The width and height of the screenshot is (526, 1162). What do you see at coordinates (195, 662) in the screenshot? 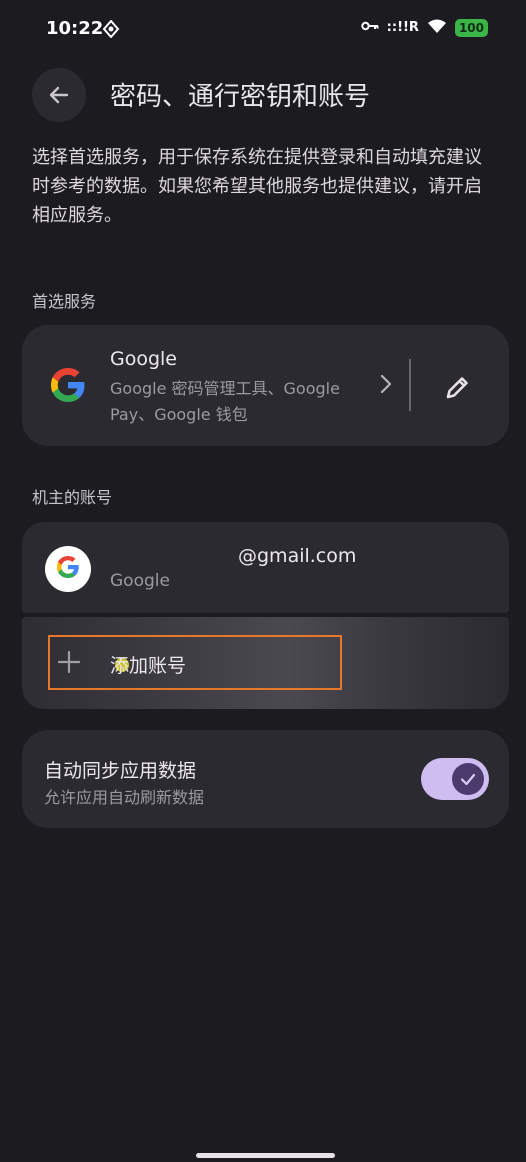
I see `focus-highlight` at bounding box center [195, 662].